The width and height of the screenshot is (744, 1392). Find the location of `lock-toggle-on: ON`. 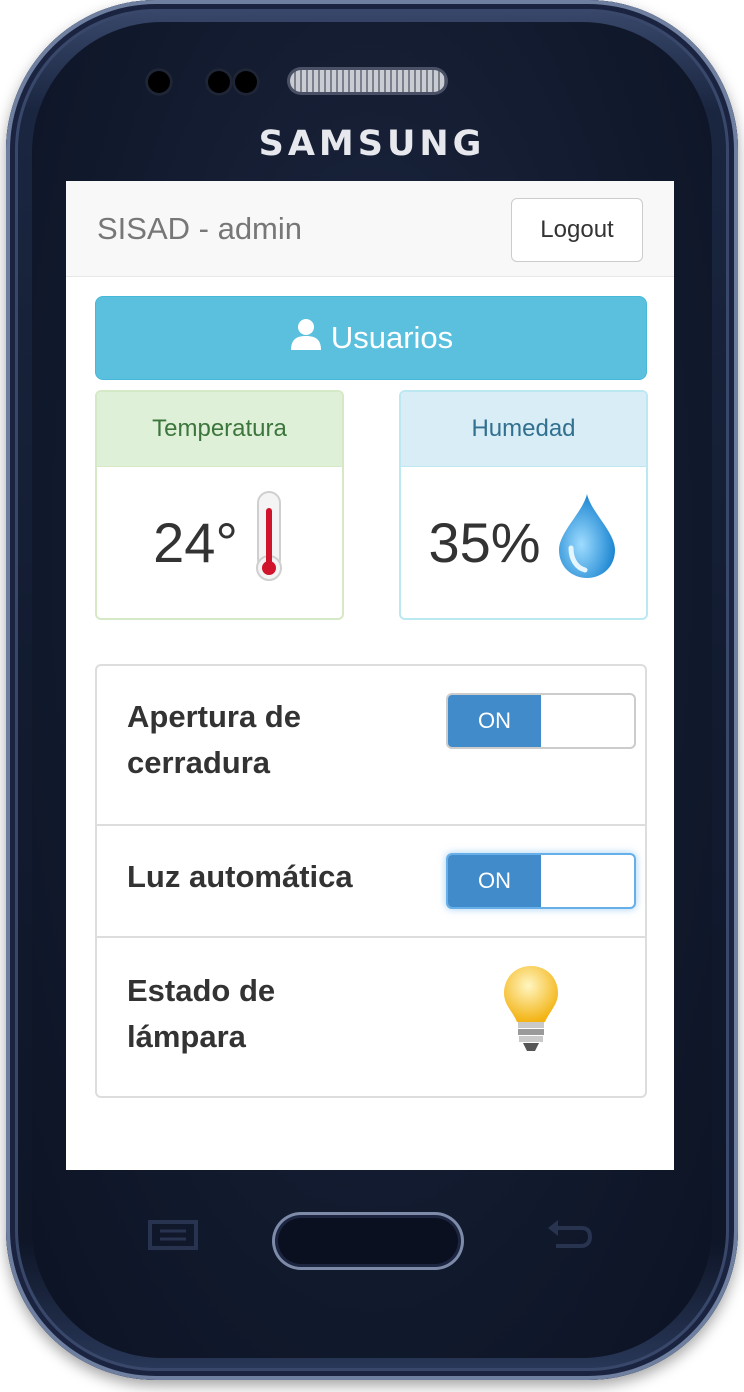

lock-toggle-on: ON is located at coordinates (494, 721).